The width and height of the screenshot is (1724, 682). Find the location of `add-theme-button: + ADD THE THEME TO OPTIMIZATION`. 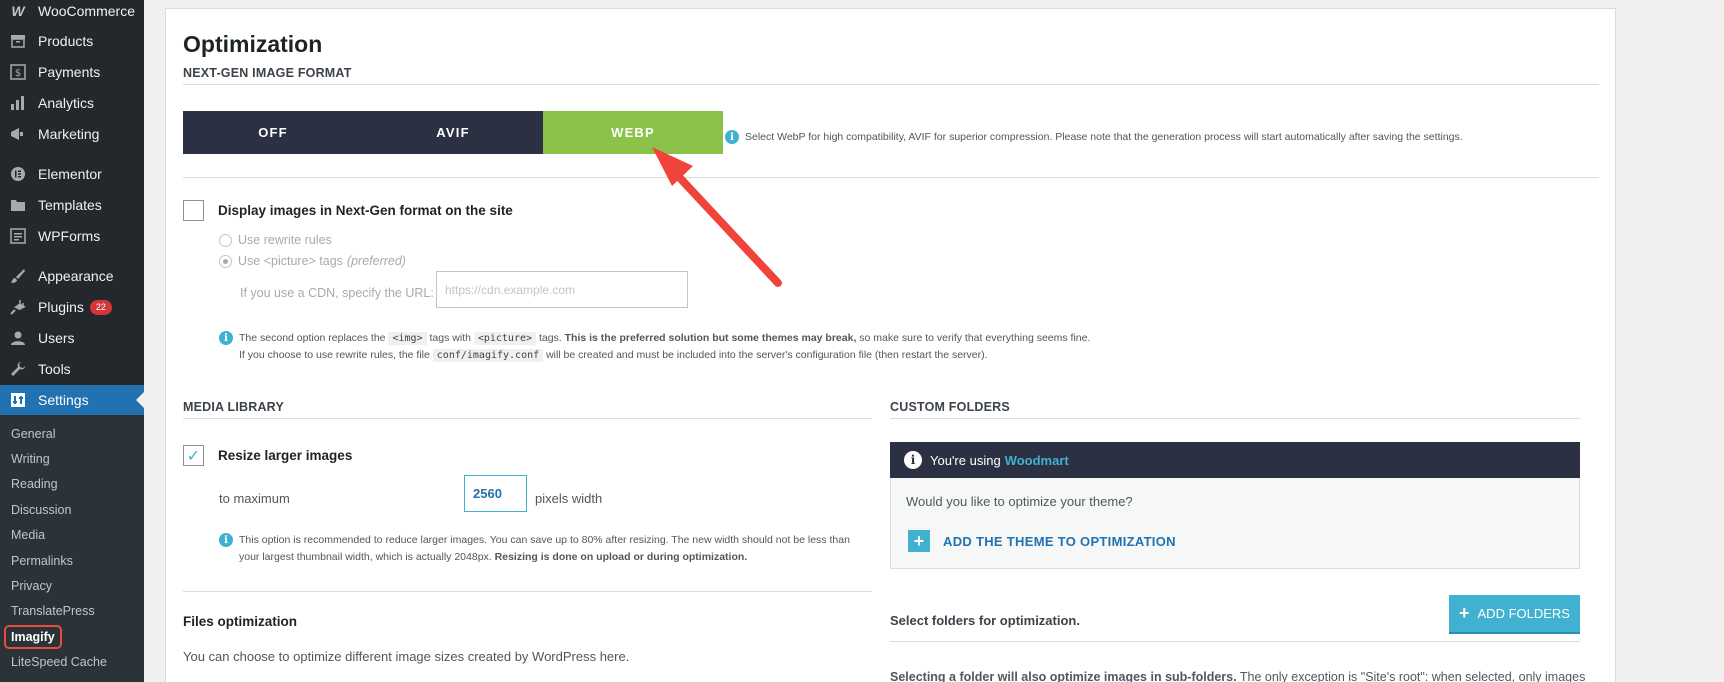

add-theme-button: + ADD THE THEME TO OPTIMIZATION is located at coordinates (1042, 541).